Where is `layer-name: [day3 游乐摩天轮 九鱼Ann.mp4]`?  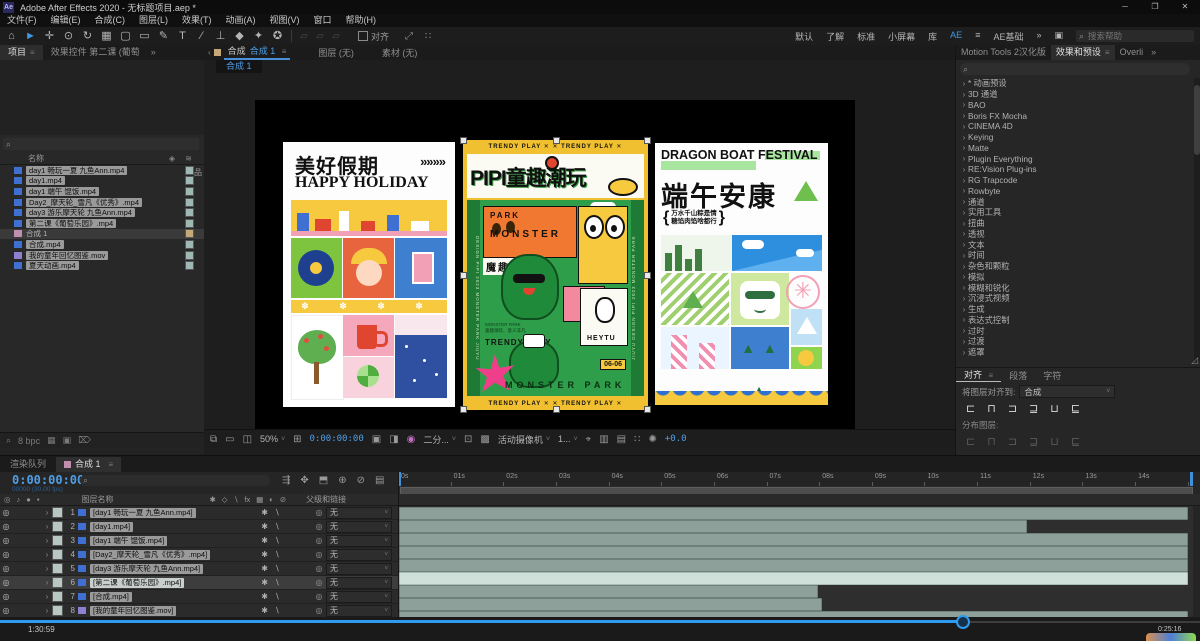
layer-name: [day3 游乐摩天轮 九鱼Ann.mp4] is located at coordinates (147, 568).